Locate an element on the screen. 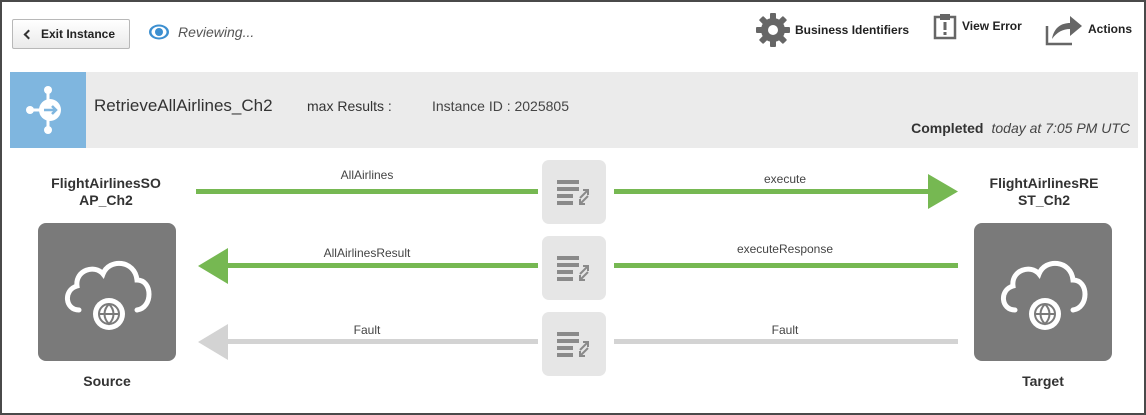  message-label-executeresponse: executeResponse is located at coordinates (785, 249).